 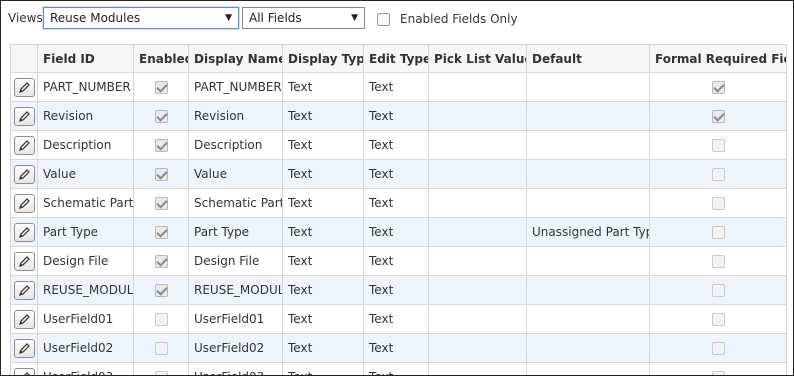 What do you see at coordinates (85, 116) in the screenshot?
I see `field-id-cell: Revision` at bounding box center [85, 116].